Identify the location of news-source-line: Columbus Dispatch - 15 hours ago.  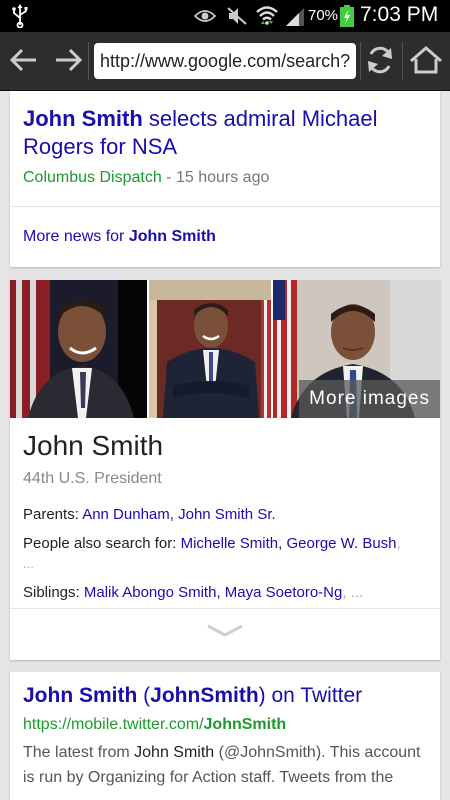
(146, 178).